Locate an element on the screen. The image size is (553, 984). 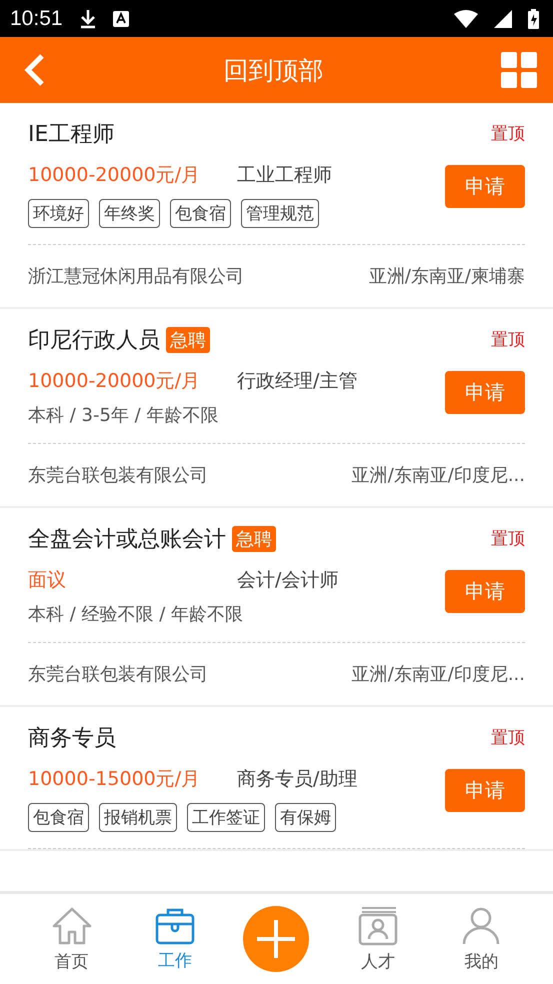
work-tab: 工作 is located at coordinates (175, 939).